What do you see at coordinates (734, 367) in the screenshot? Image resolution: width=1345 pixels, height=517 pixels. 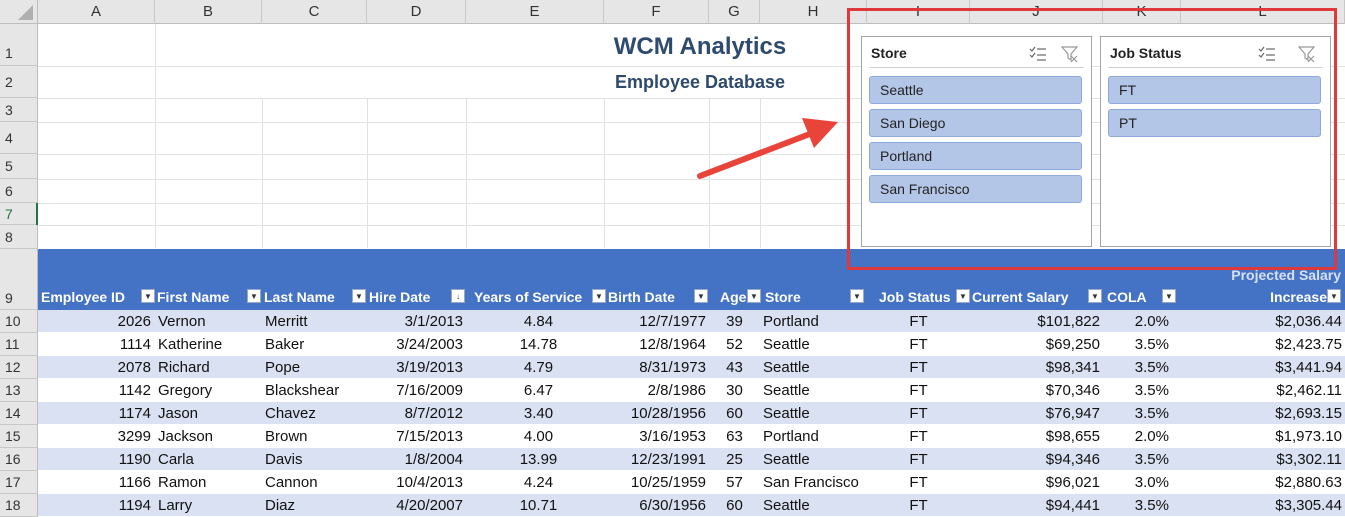 I see `cell-age: 43` at bounding box center [734, 367].